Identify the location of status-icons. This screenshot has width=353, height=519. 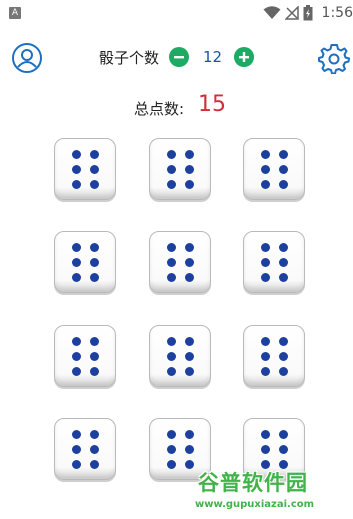
(288, 13).